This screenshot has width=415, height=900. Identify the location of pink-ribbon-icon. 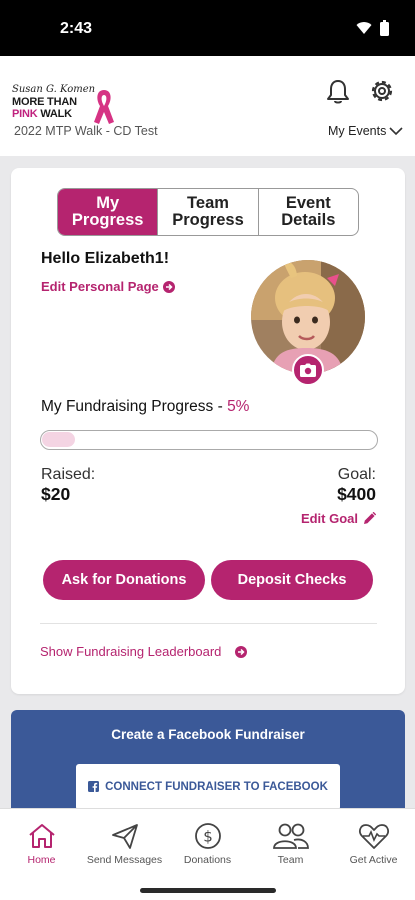
(104, 107).